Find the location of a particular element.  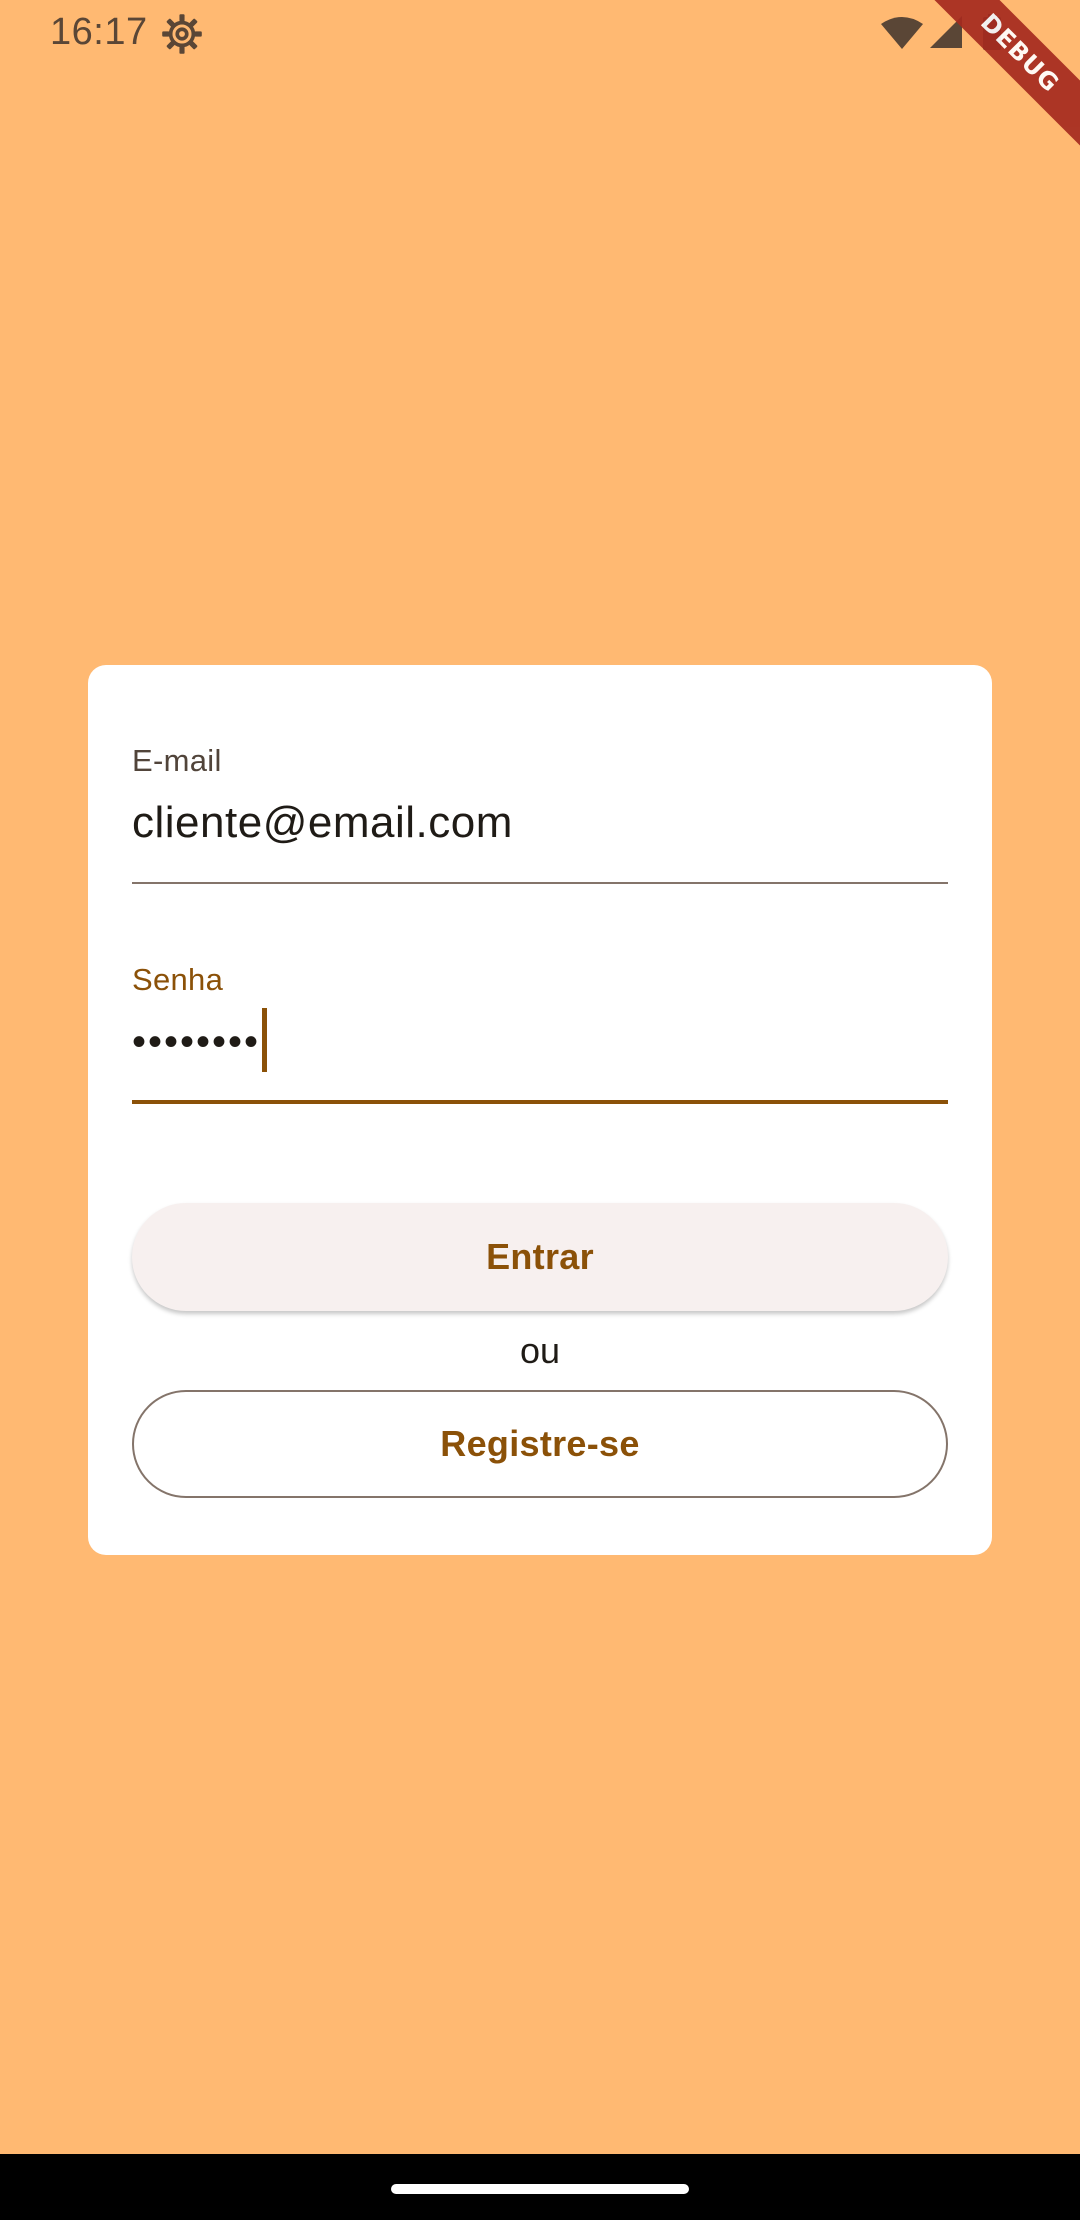

register-button: Registre-se is located at coordinates (540, 1444).